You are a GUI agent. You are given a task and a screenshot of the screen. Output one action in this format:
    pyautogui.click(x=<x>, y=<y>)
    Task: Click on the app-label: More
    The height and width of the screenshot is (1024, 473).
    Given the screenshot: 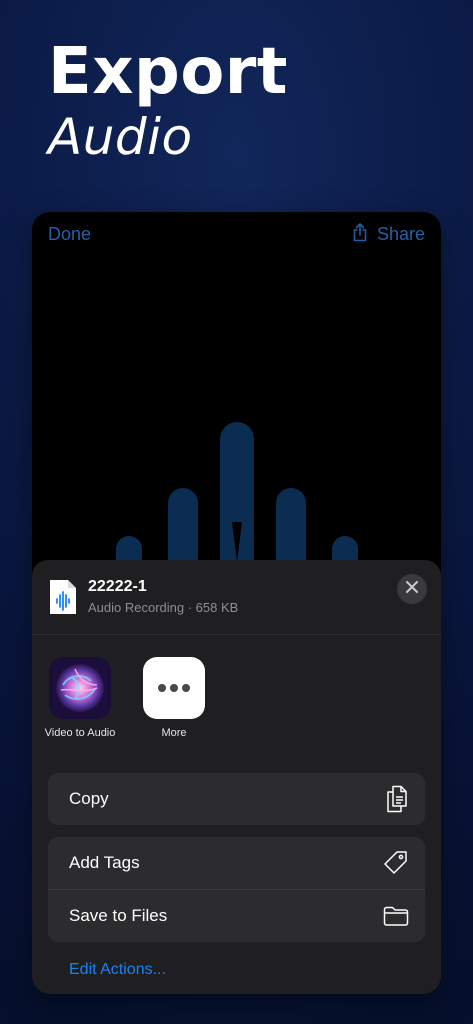 What is the action you would take?
    pyautogui.click(x=174, y=733)
    